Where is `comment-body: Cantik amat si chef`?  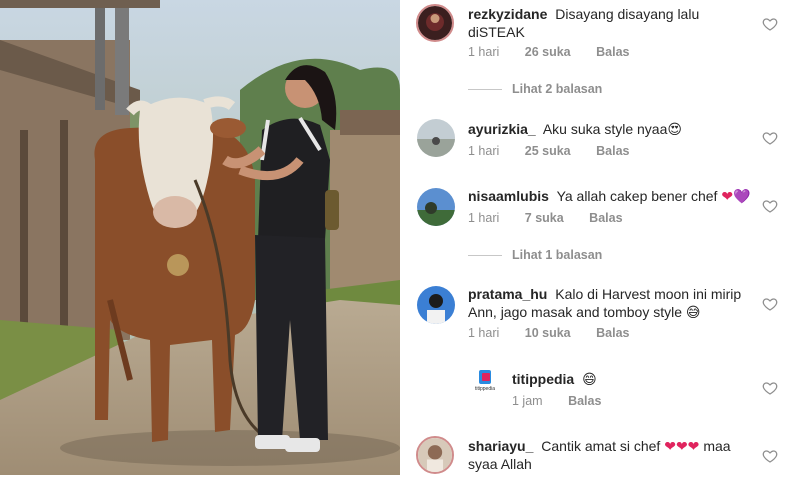
comment-body: Cantik amat si chef is located at coordinates (601, 446).